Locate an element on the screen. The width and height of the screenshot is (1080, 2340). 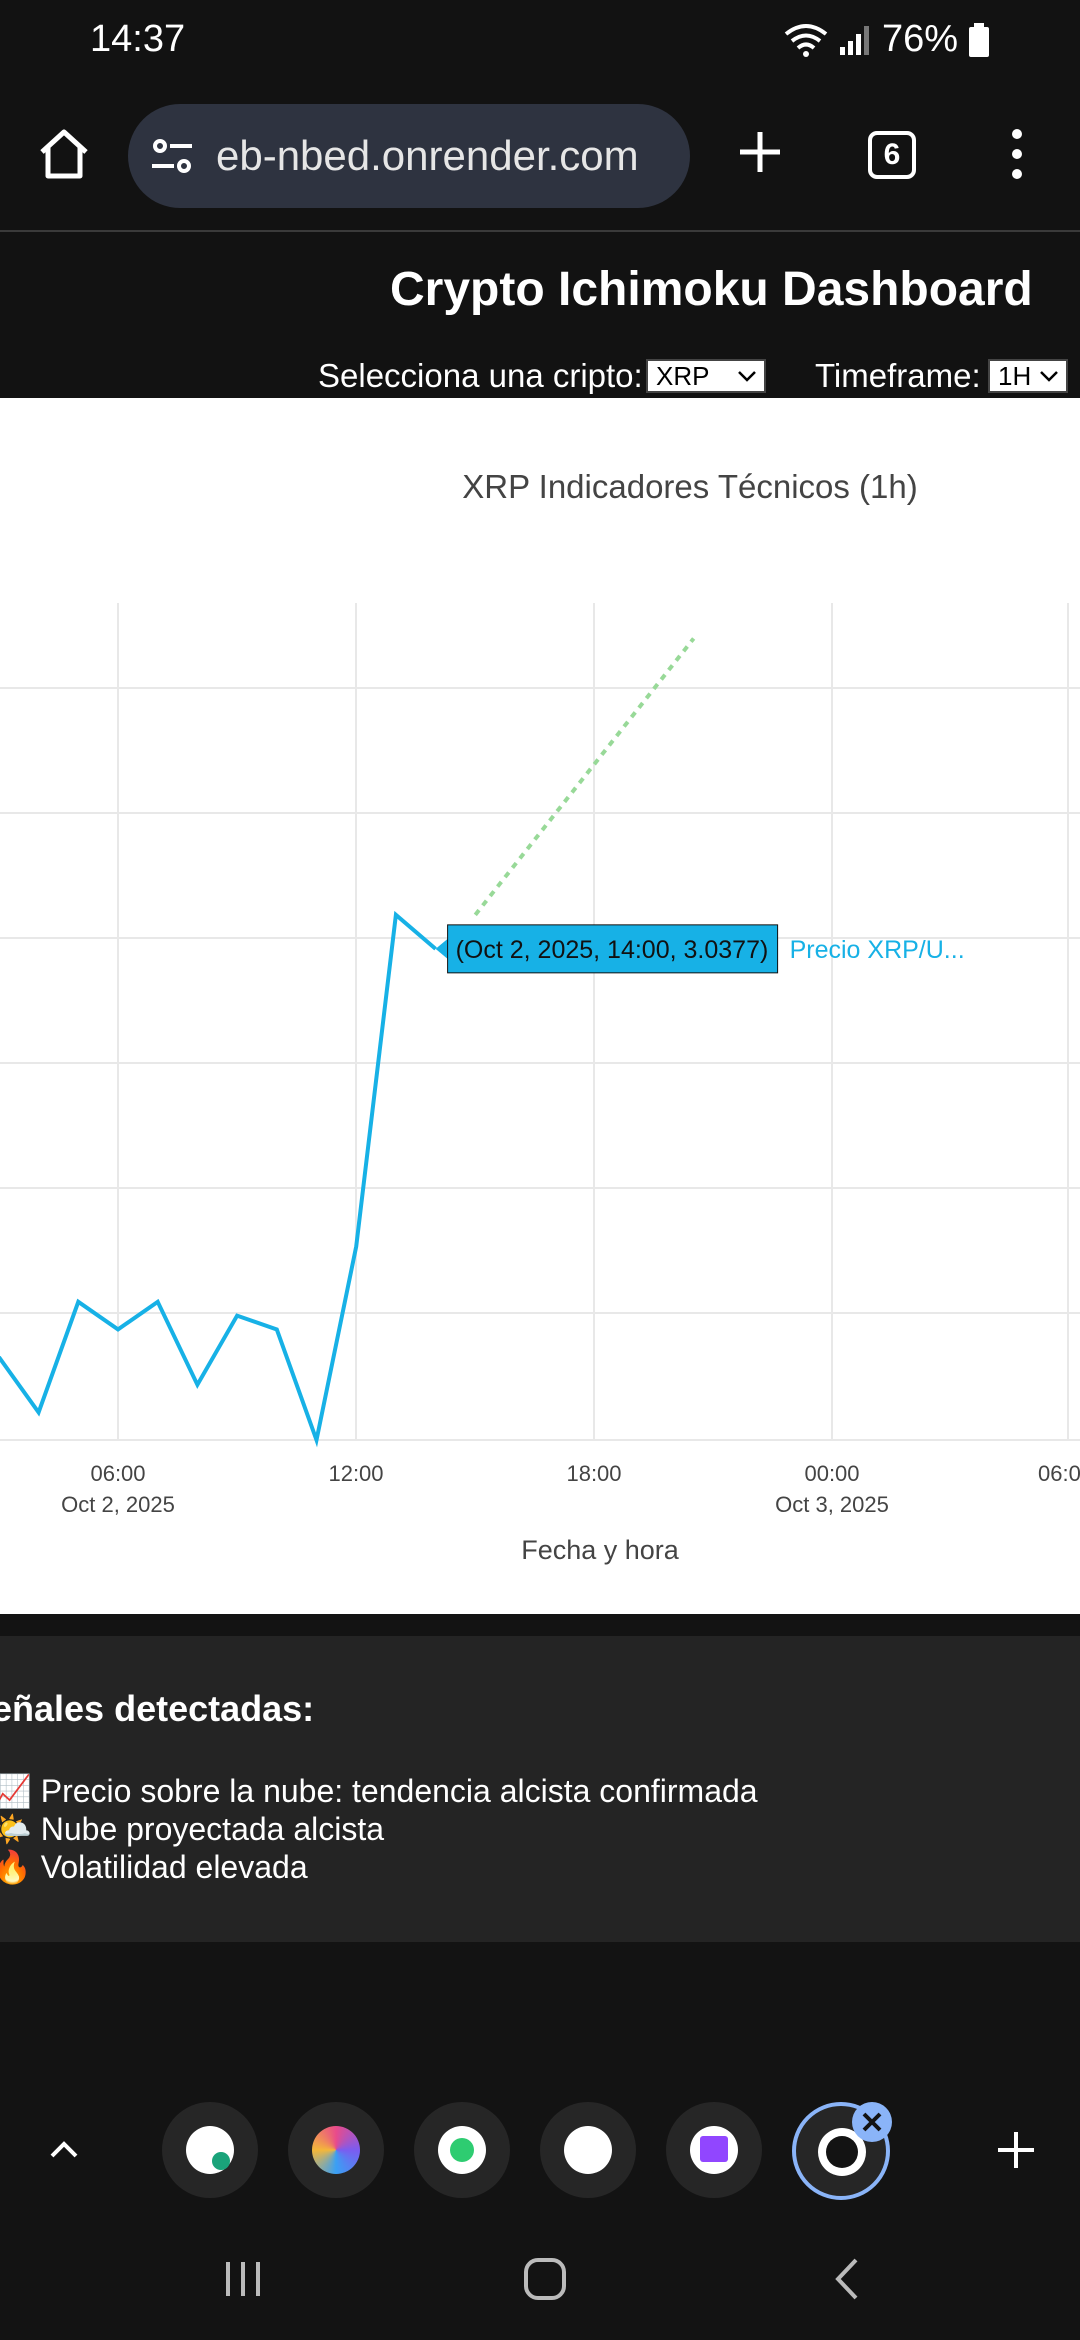
tab-switcher-button: 6 is located at coordinates (892, 155).